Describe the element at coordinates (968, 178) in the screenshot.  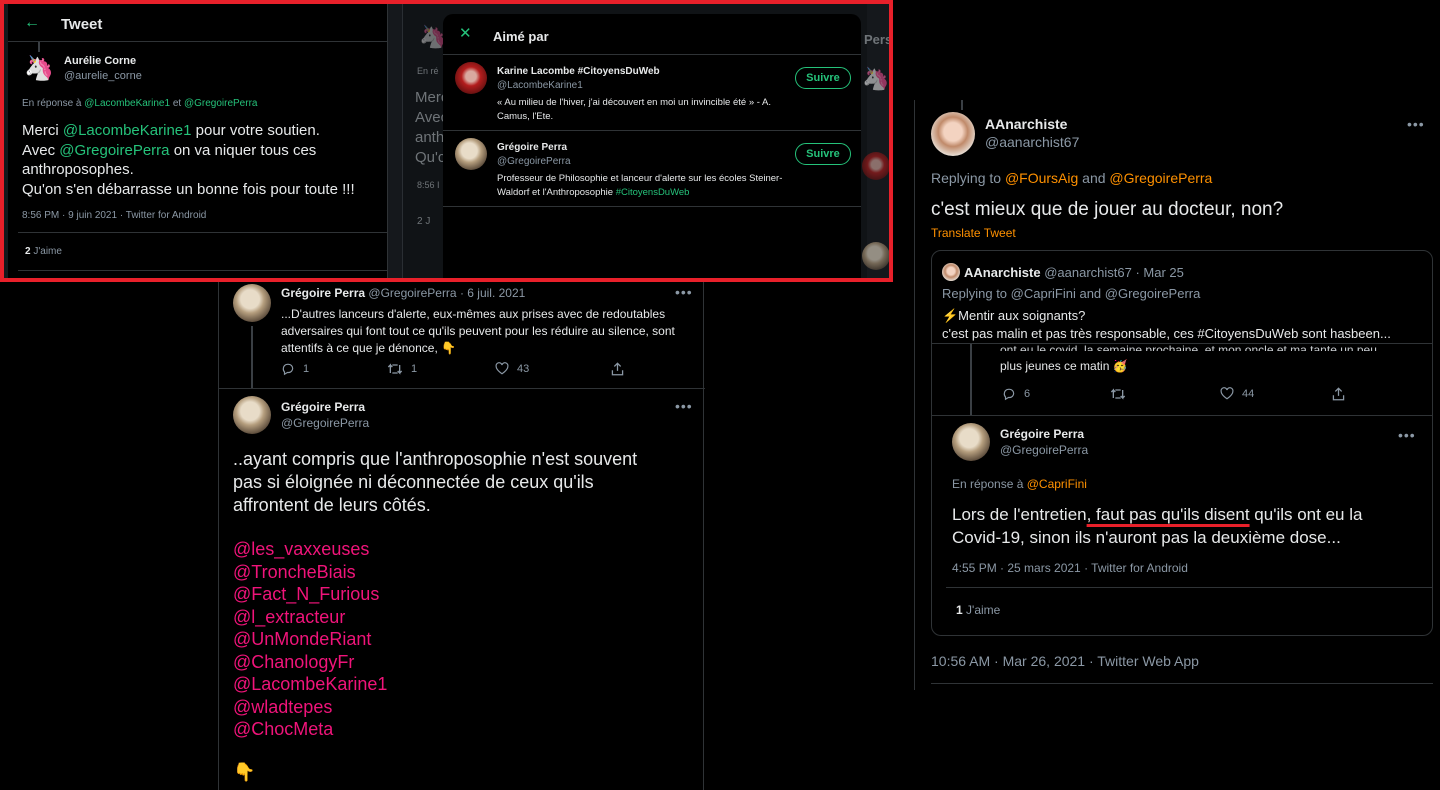
I see `replying-prefix: Replying to` at that location.